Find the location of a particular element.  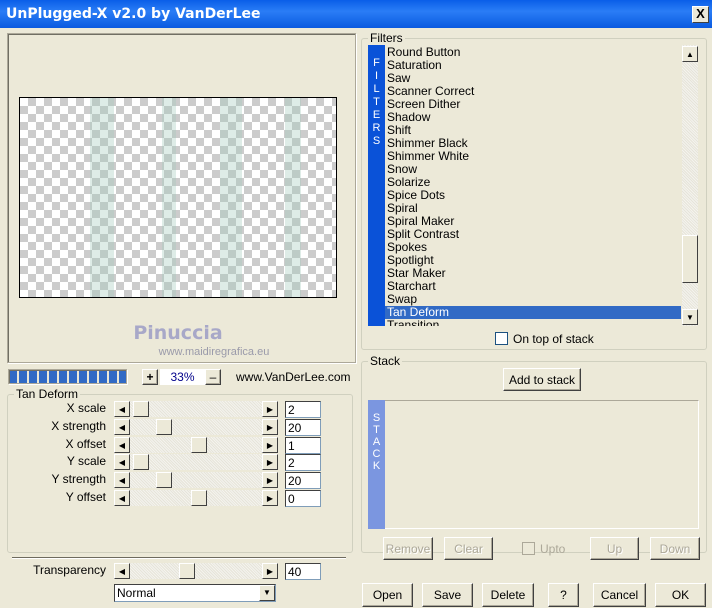

strip-letter: L is located at coordinates (376, 89).